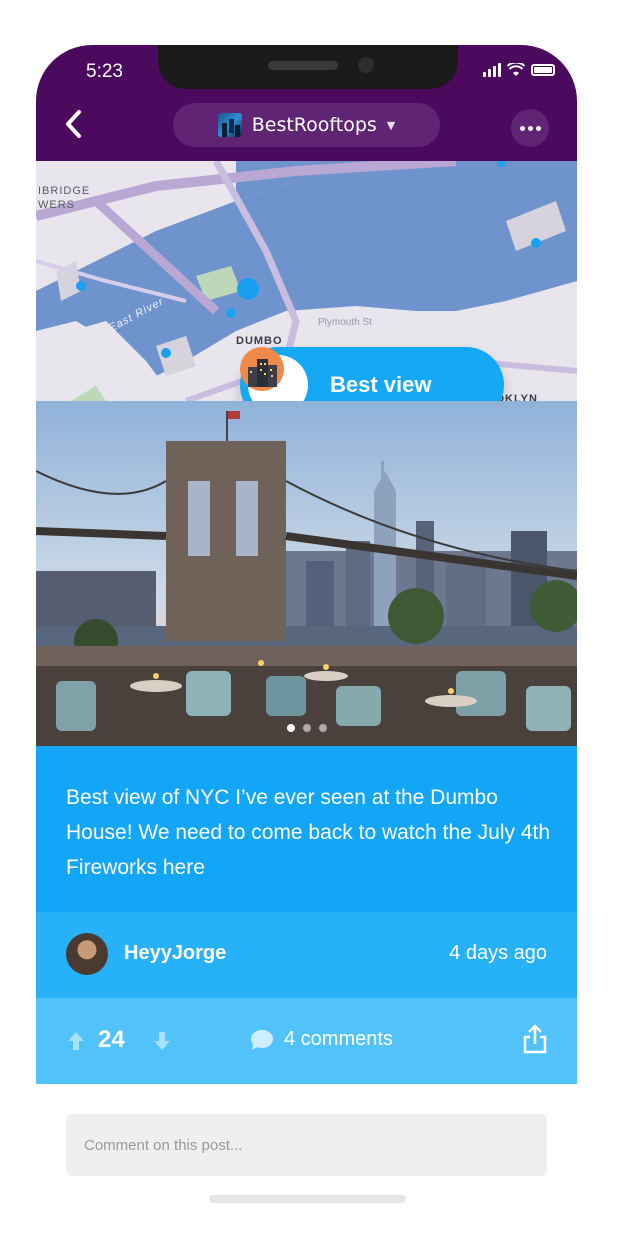  Describe the element at coordinates (314, 125) in the screenshot. I see `channel-name: BestRooftops` at that location.